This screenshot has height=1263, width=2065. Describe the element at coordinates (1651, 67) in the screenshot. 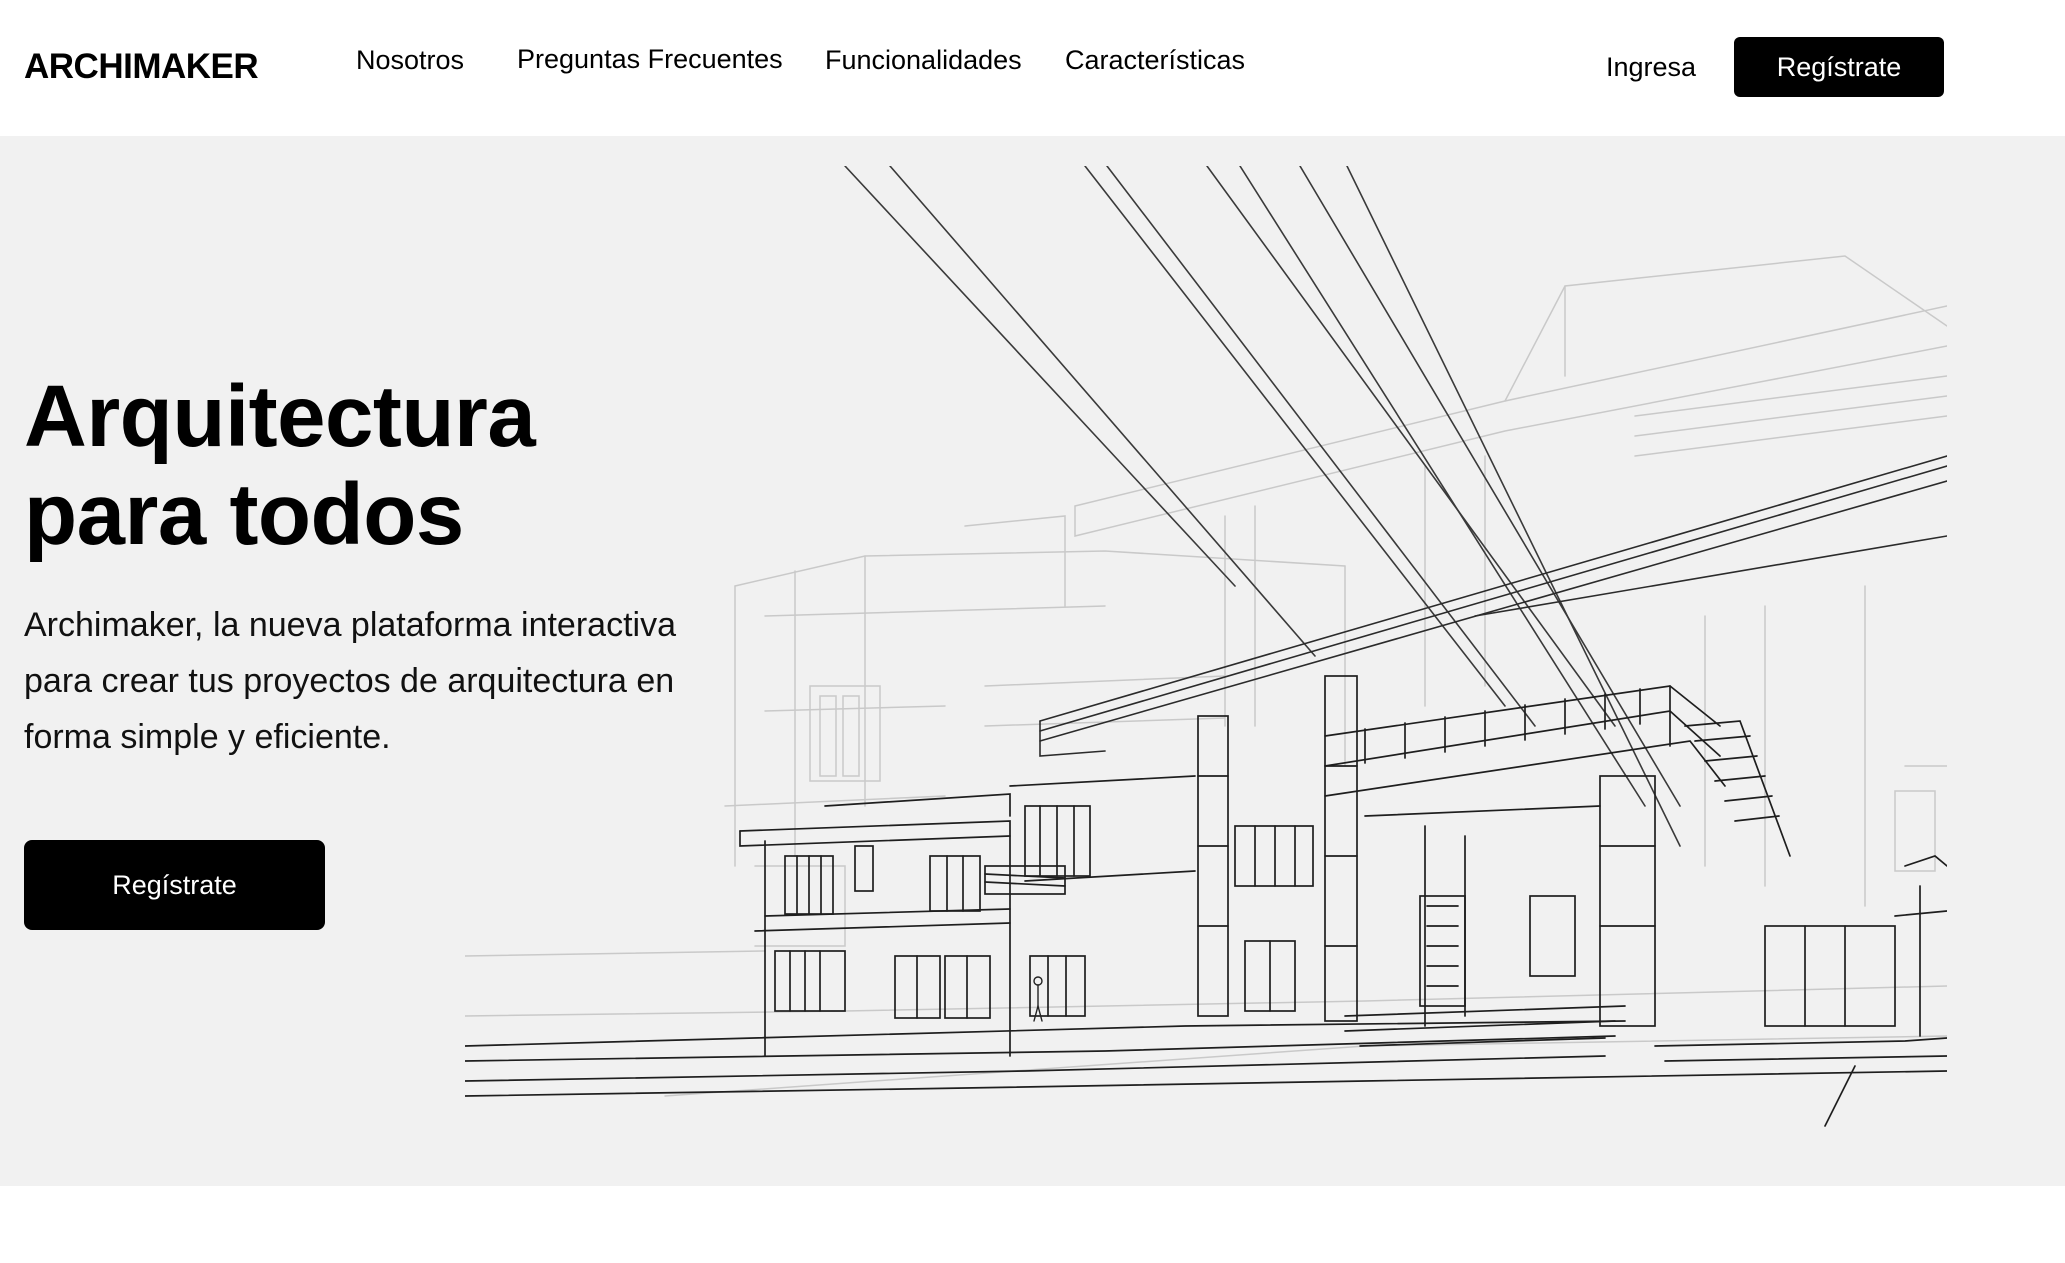

I see `login-link: Ingresa` at that location.